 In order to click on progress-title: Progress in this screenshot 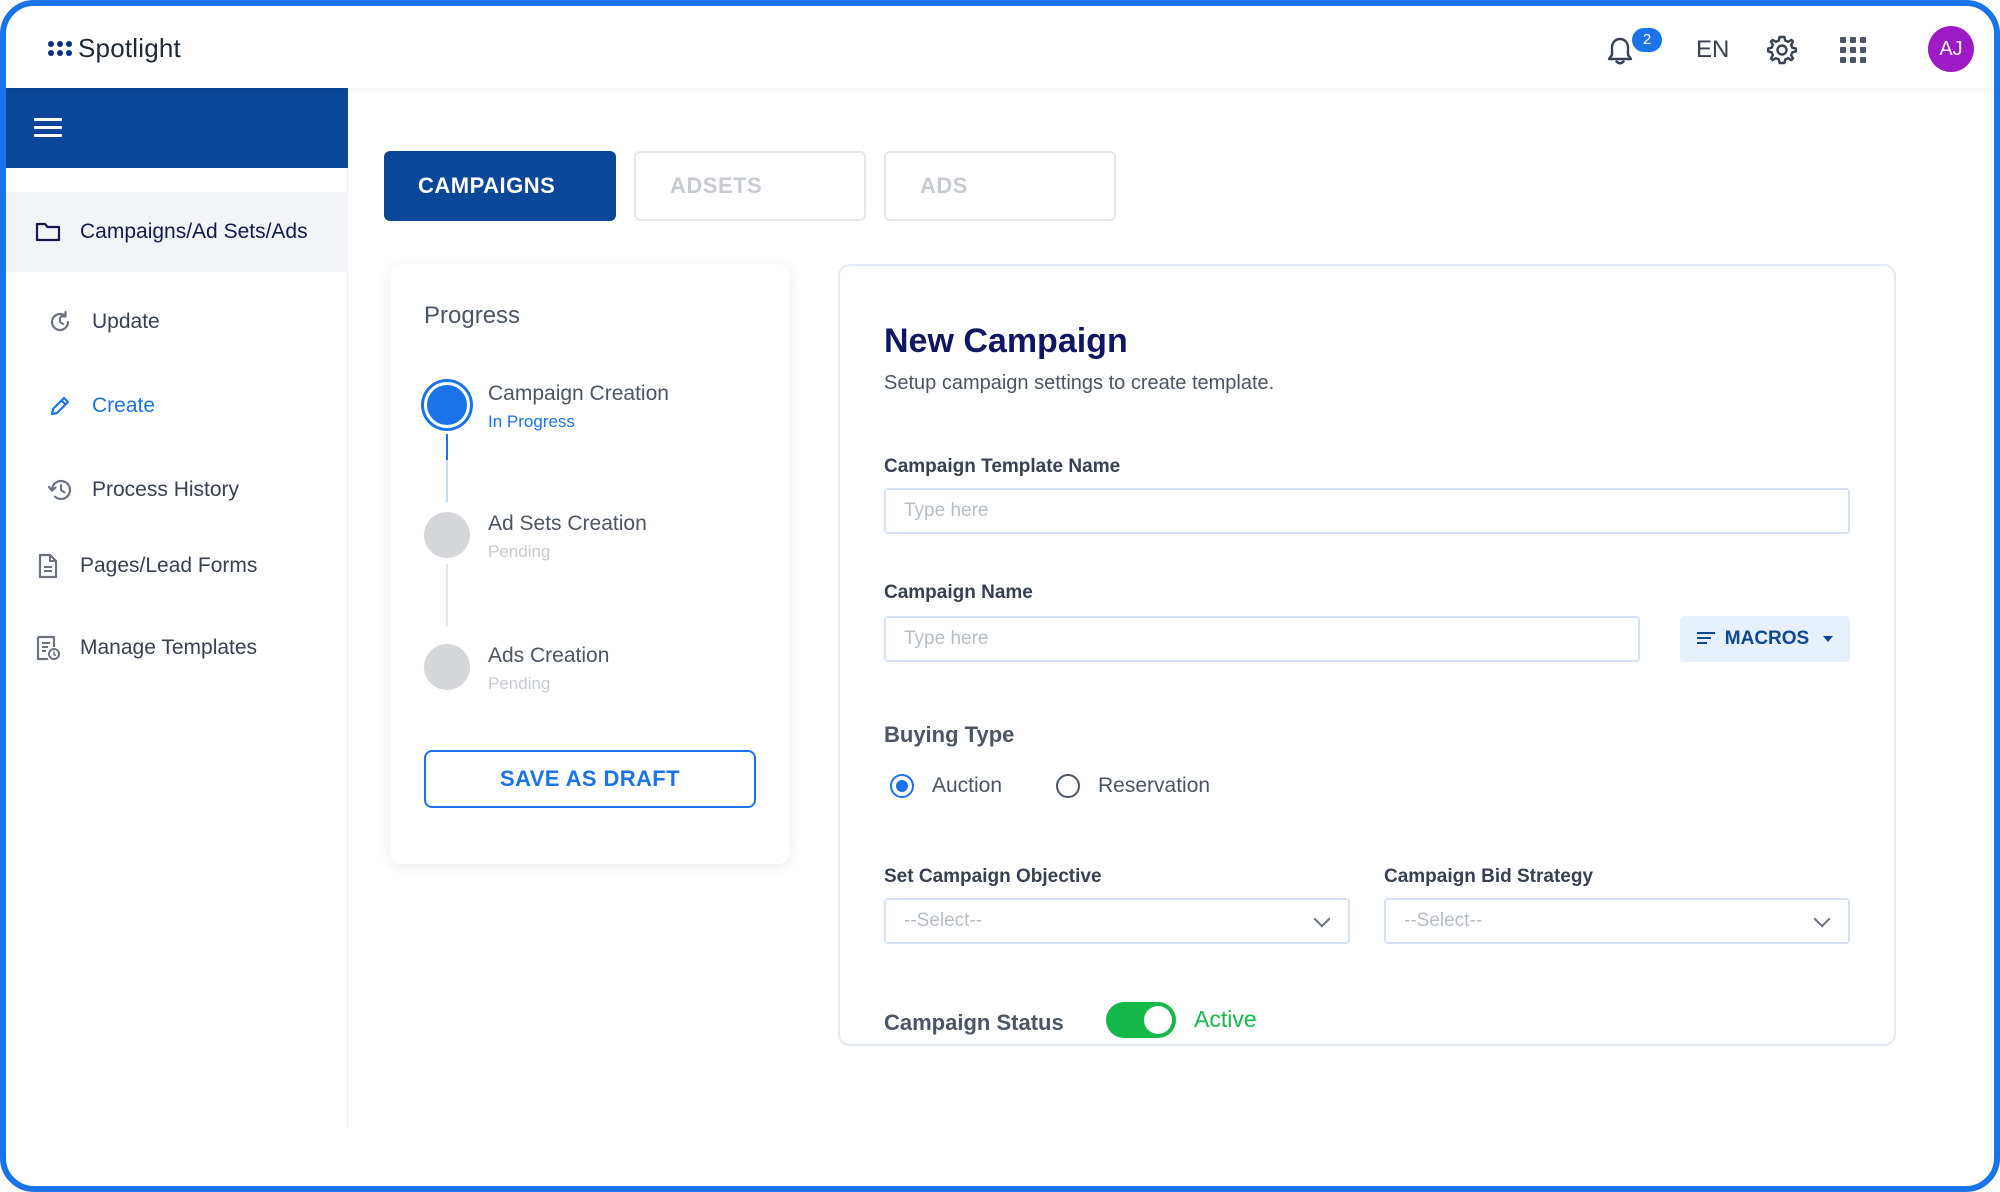, I will do `click(472, 315)`.